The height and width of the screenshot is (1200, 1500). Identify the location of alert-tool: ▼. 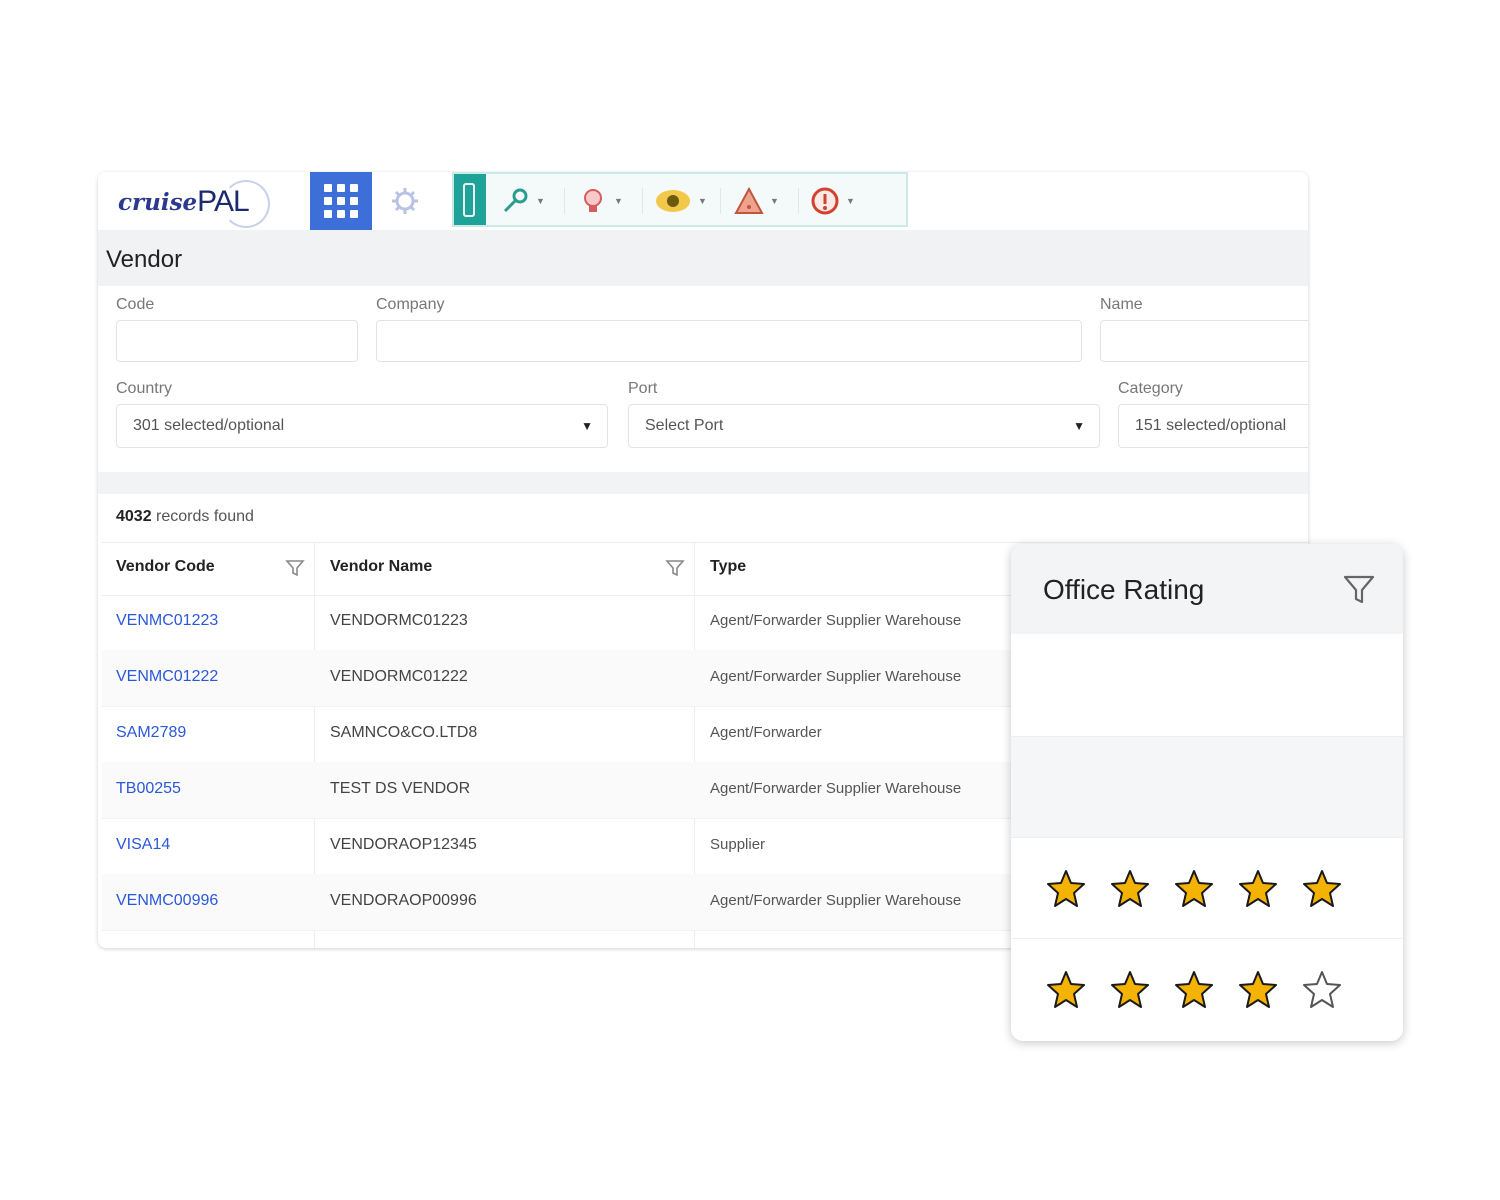
(756, 201).